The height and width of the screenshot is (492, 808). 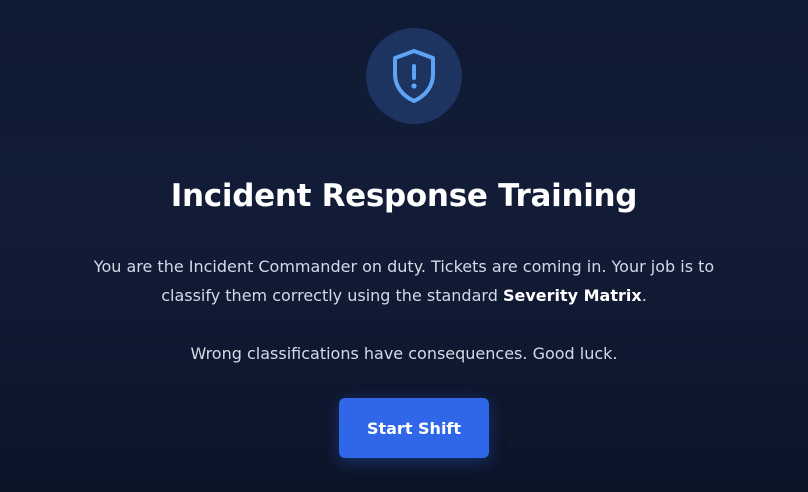 I want to click on description-end: ., so click(x=644, y=295).